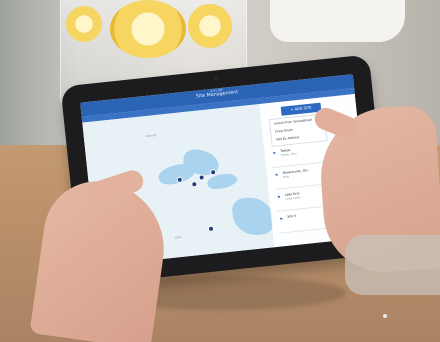 The image size is (440, 342). What do you see at coordinates (288, 155) in the screenshot?
I see `list-item-subtitle: Toledo, Ohio` at bounding box center [288, 155].